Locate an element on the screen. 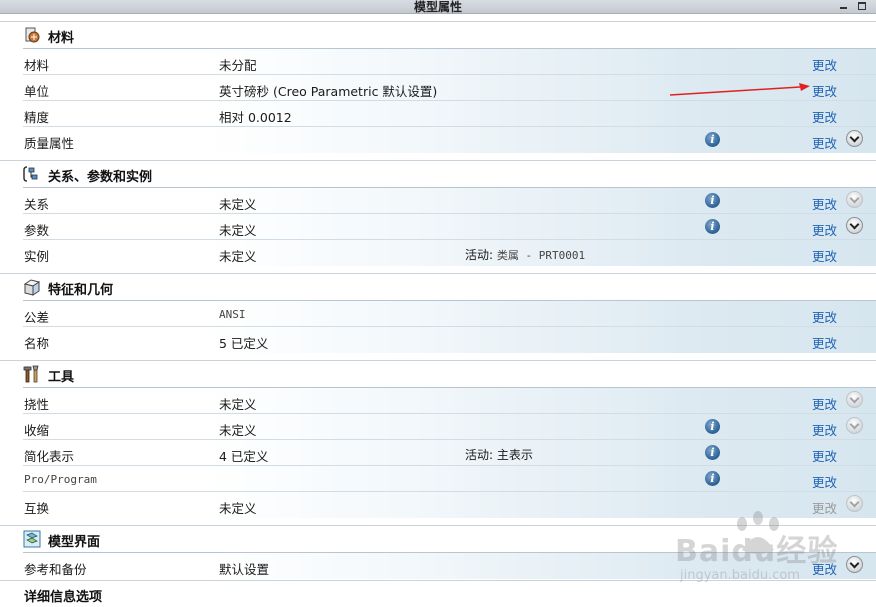 The image size is (876, 607). change-mass-properties-link: 更改 is located at coordinates (824, 142).